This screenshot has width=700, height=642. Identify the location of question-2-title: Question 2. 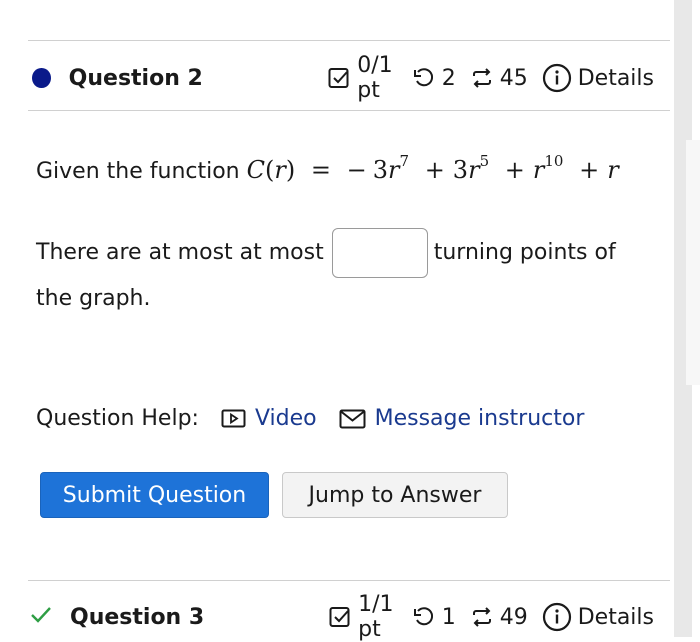
(162, 78).